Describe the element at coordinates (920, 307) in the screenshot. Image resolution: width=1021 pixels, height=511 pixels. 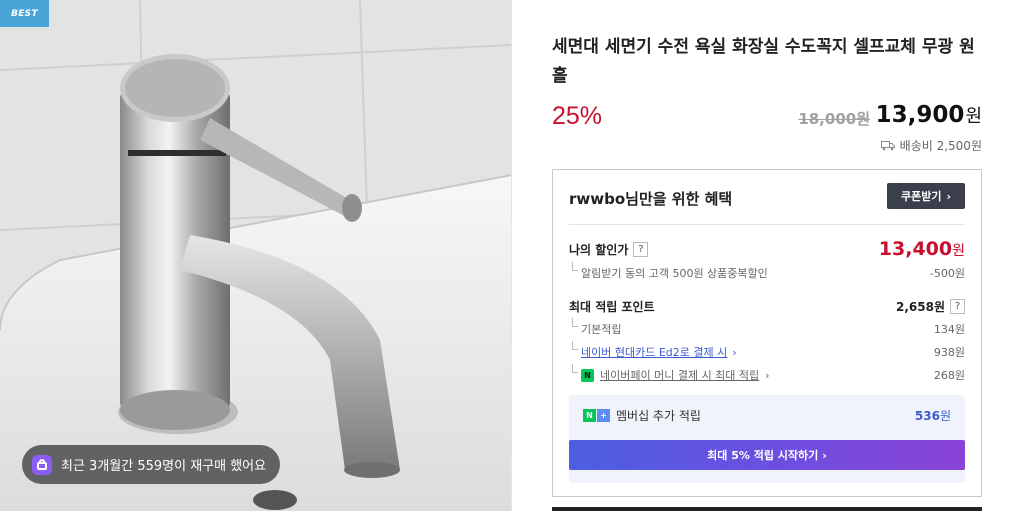
I see `max-point-value: 2,658원` at that location.